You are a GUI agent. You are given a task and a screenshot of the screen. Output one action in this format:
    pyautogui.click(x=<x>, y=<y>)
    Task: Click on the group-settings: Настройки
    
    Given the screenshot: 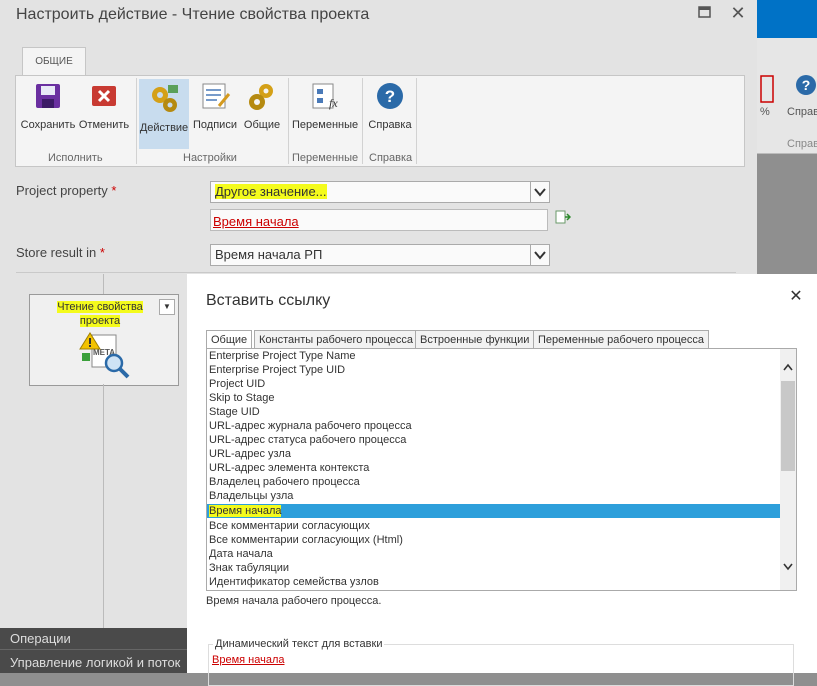 What is the action you would take?
    pyautogui.click(x=210, y=158)
    